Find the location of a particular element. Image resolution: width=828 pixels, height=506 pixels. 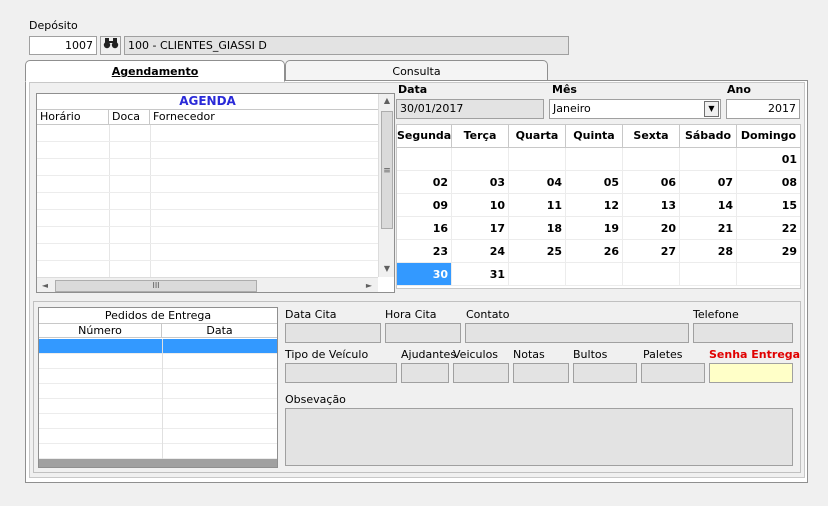

scroll-up-icon: ▲ is located at coordinates (386, 100).